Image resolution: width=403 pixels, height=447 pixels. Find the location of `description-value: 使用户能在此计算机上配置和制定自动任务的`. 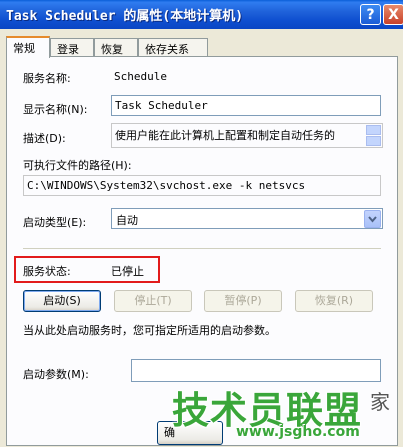

description-value: 使用户能在此计算机上配置和制定自动任务的 is located at coordinates (225, 135).